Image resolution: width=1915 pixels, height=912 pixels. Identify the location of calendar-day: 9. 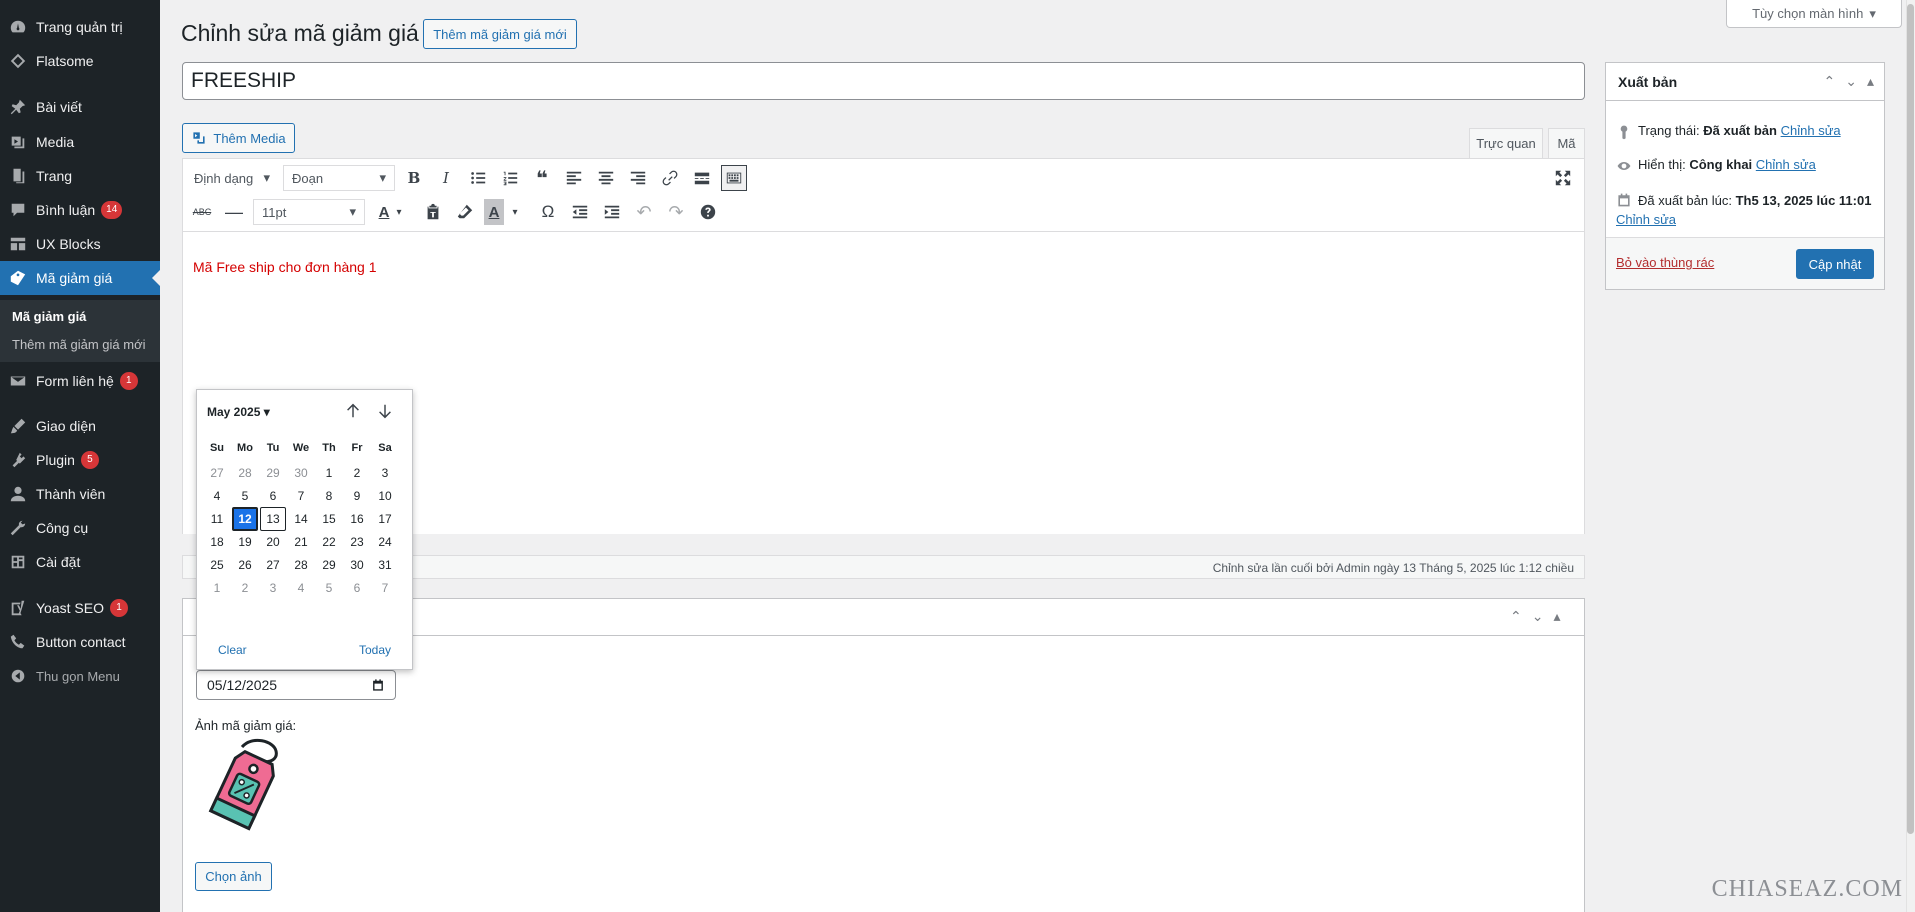
(357, 496).